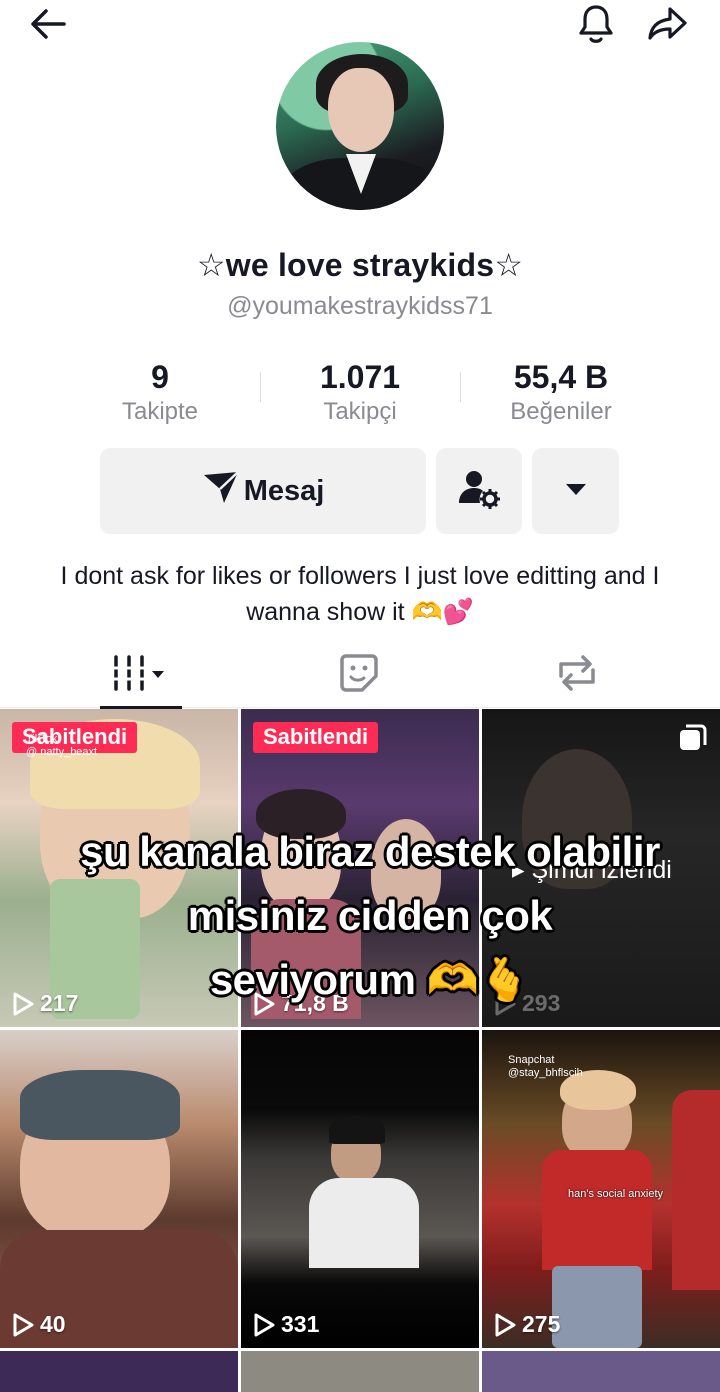  Describe the element at coordinates (545, 1066) in the screenshot. I see `snapchat-watermark: Snapchat @stay_bhflscih` at that location.